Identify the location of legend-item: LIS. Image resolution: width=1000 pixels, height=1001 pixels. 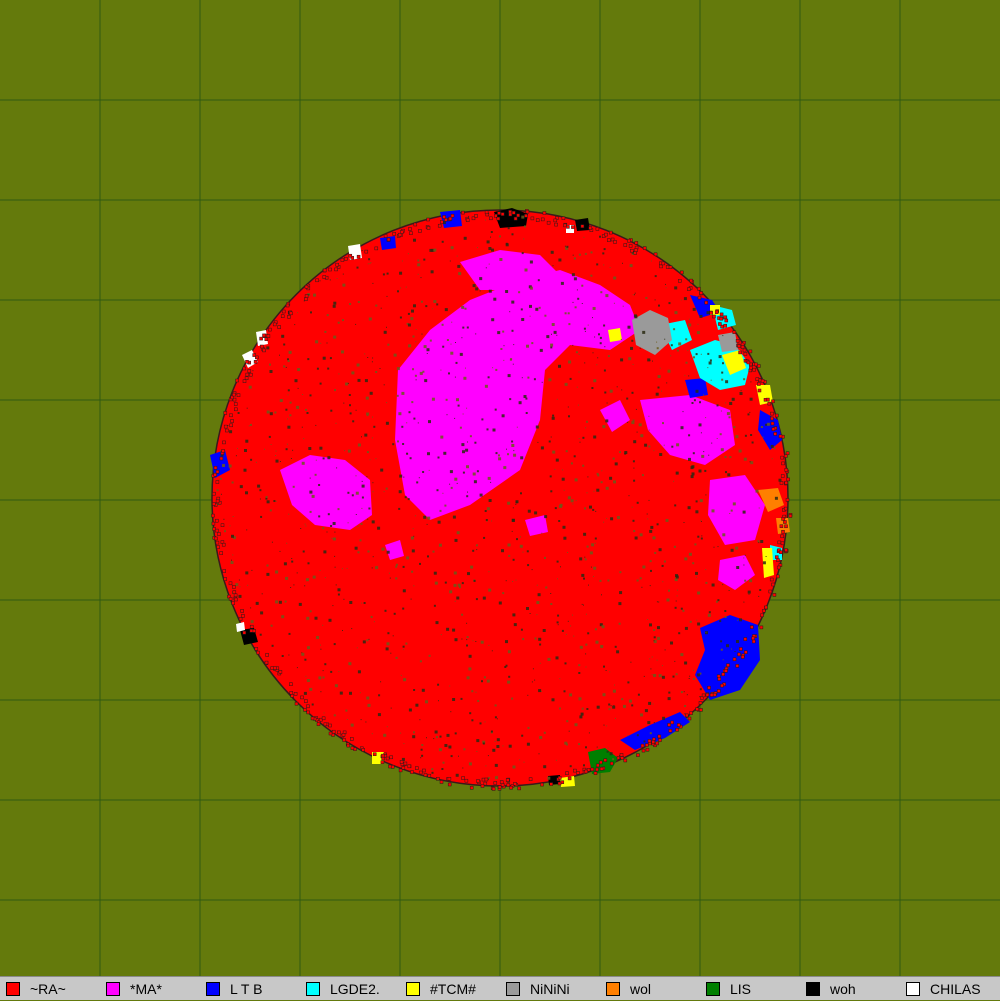
(728, 989).